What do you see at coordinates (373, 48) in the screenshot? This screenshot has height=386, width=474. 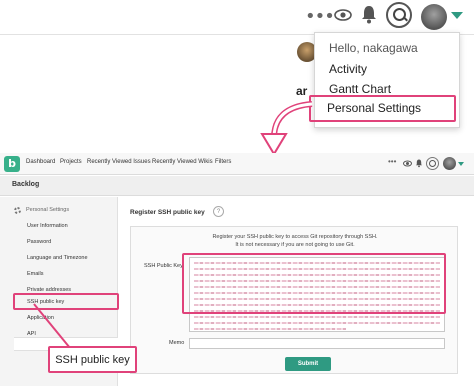 I see `menu-greeting: Hello, nakagawa` at bounding box center [373, 48].